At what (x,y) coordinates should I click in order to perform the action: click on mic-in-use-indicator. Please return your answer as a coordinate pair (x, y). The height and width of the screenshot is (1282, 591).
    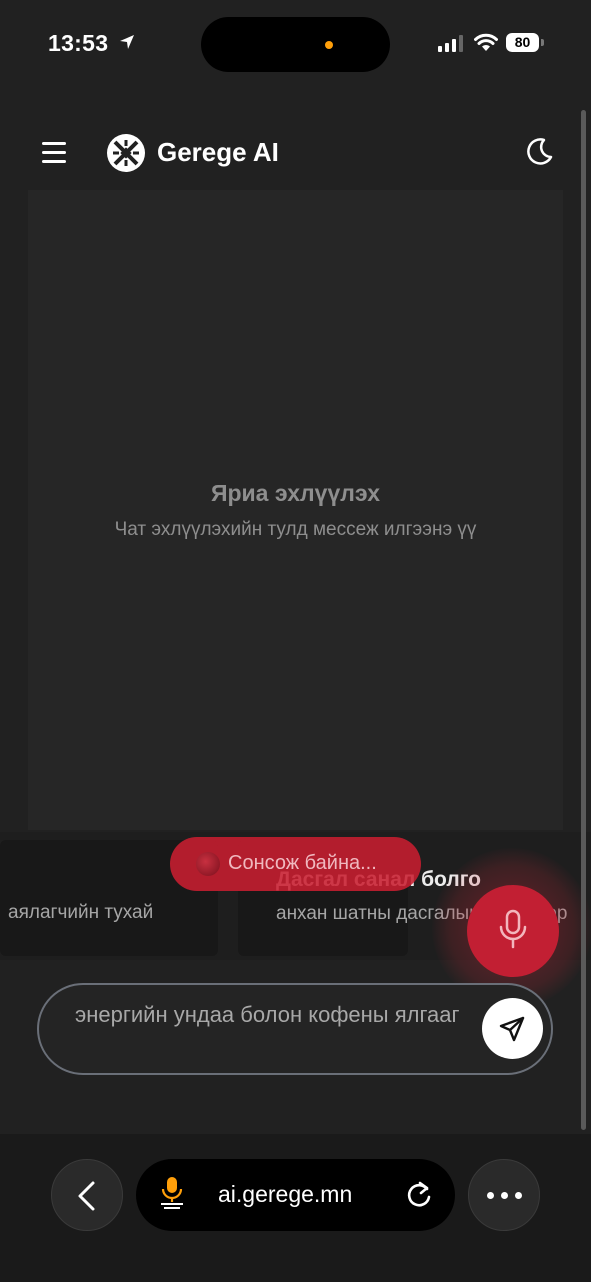
    Looking at the image, I should click on (329, 45).